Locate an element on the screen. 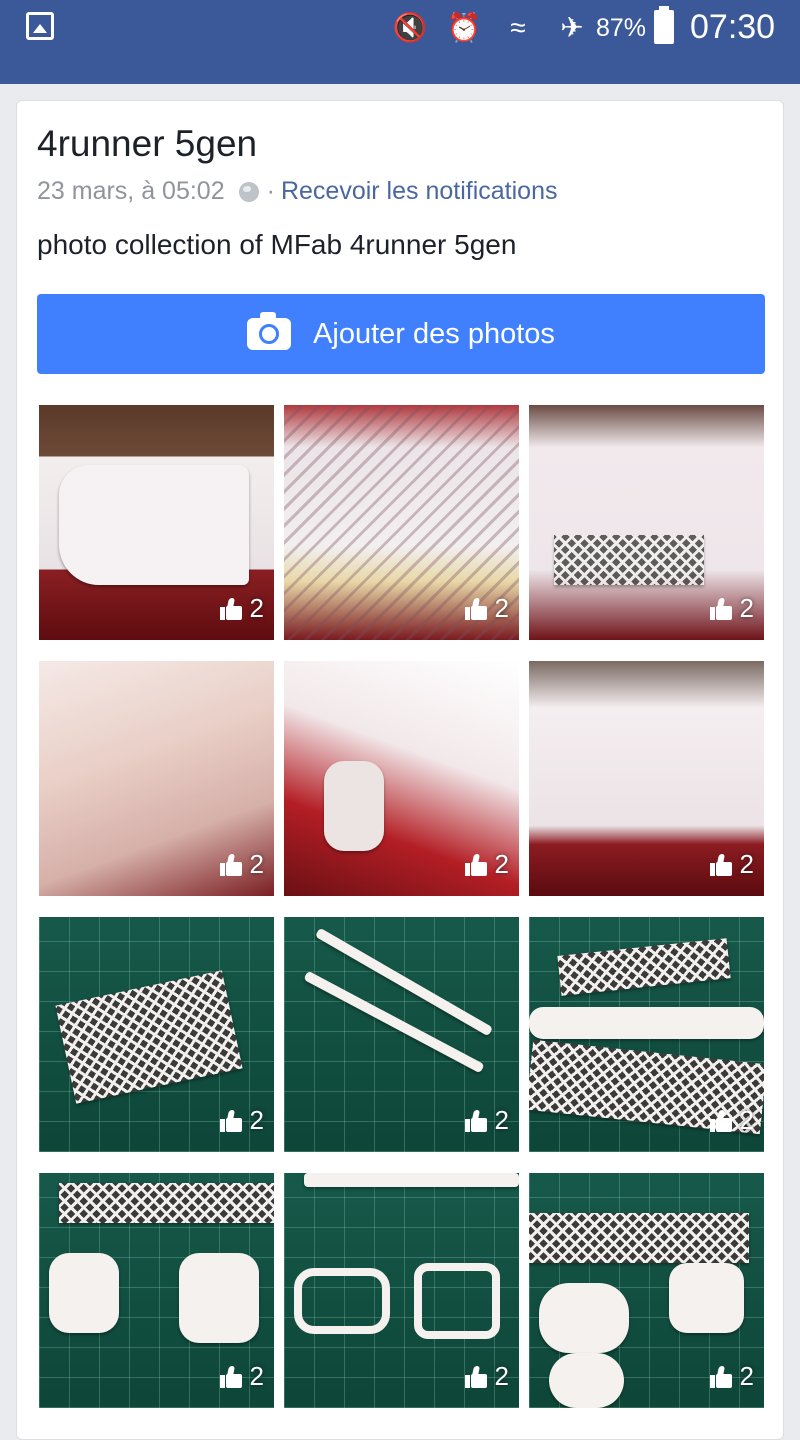  nav-bar is located at coordinates (400, 70).